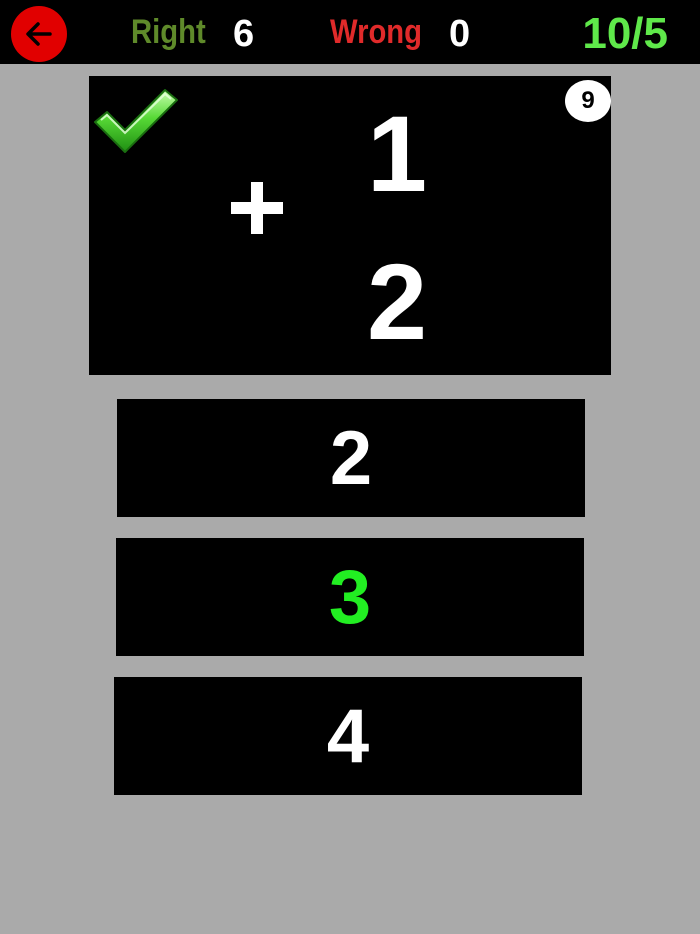  I want to click on wrong-label: Wrong, so click(376, 32).